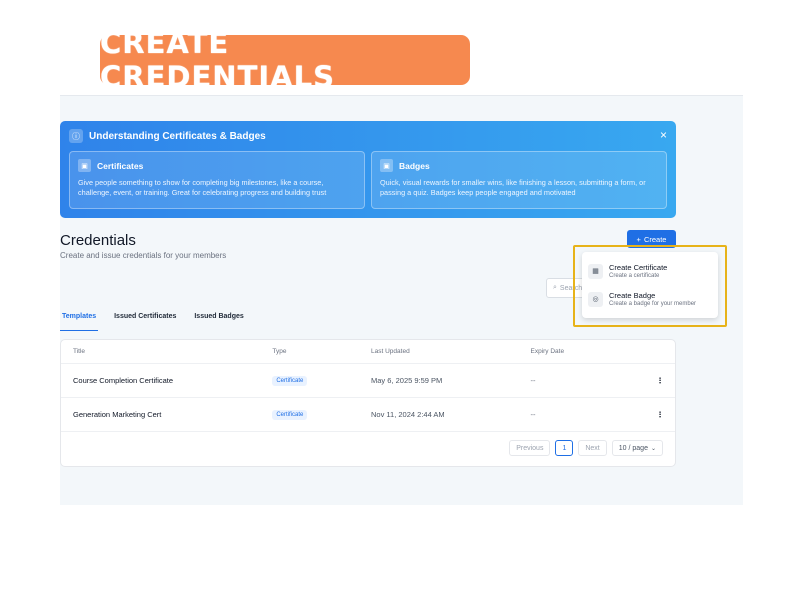 Image resolution: width=800 pixels, height=600 pixels. I want to click on tab-issued-certificates: Issued Certificates, so click(145, 321).